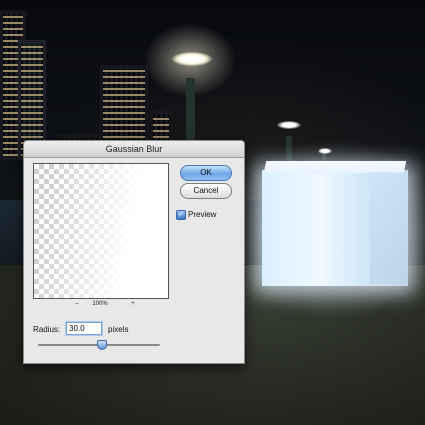  What do you see at coordinates (84, 328) in the screenshot?
I see `radius-input: 30.0` at bounding box center [84, 328].